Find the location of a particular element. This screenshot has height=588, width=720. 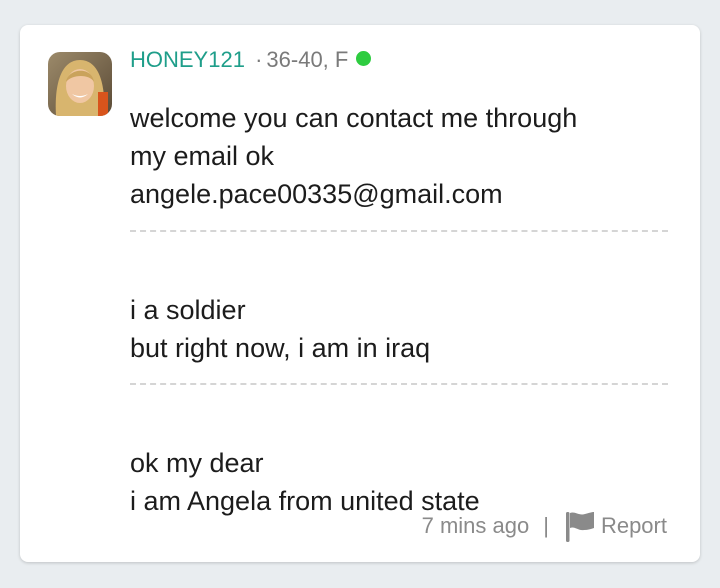

avatar is located at coordinates (80, 84).